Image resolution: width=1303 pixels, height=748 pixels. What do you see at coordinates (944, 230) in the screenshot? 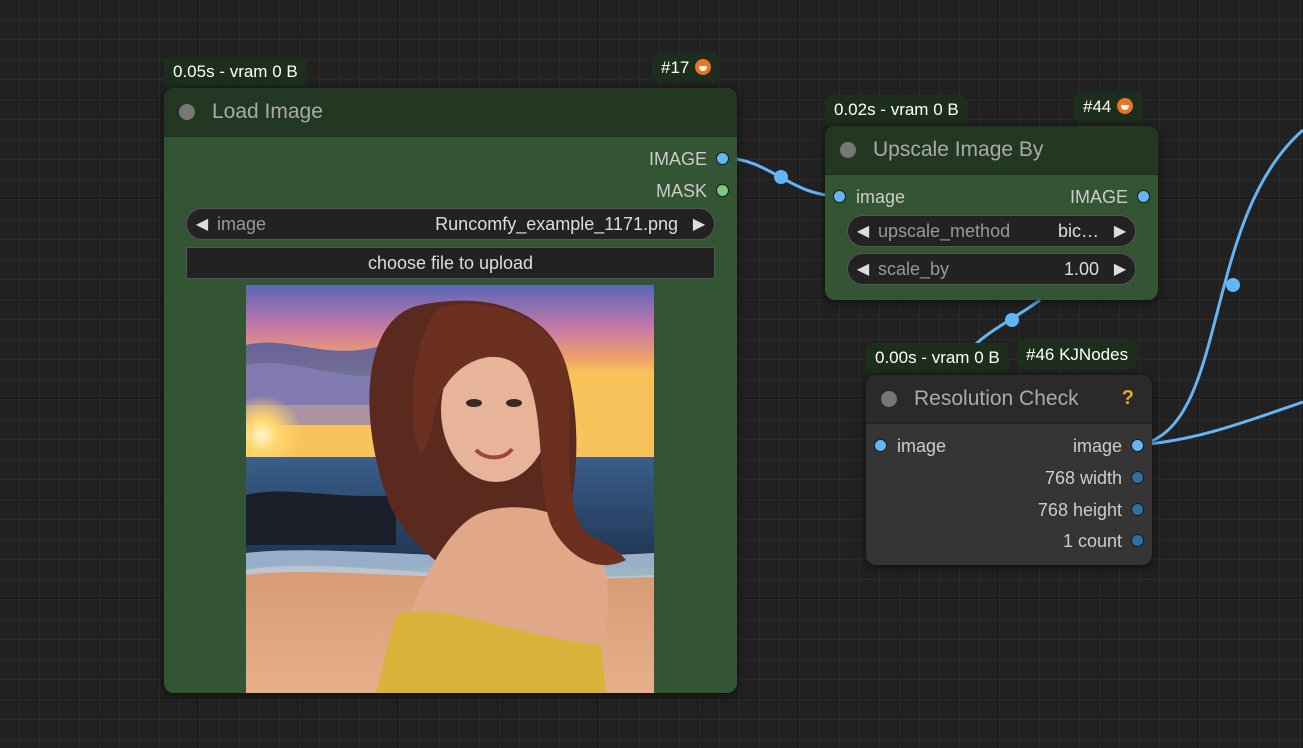
I see `widget-name: upscale_method` at bounding box center [944, 230].